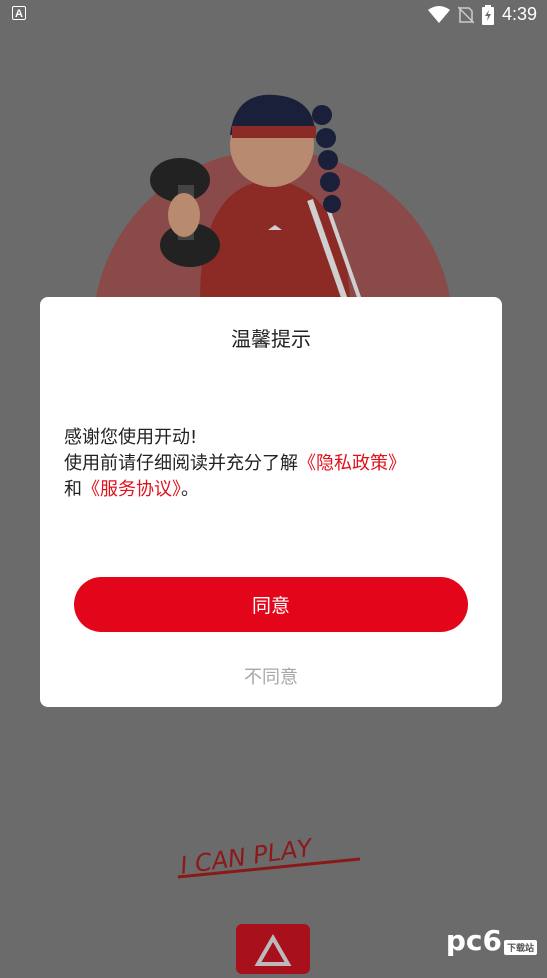 This screenshot has width=547, height=978. I want to click on privacy-policy-link: 《隐私政策》, so click(352, 463).